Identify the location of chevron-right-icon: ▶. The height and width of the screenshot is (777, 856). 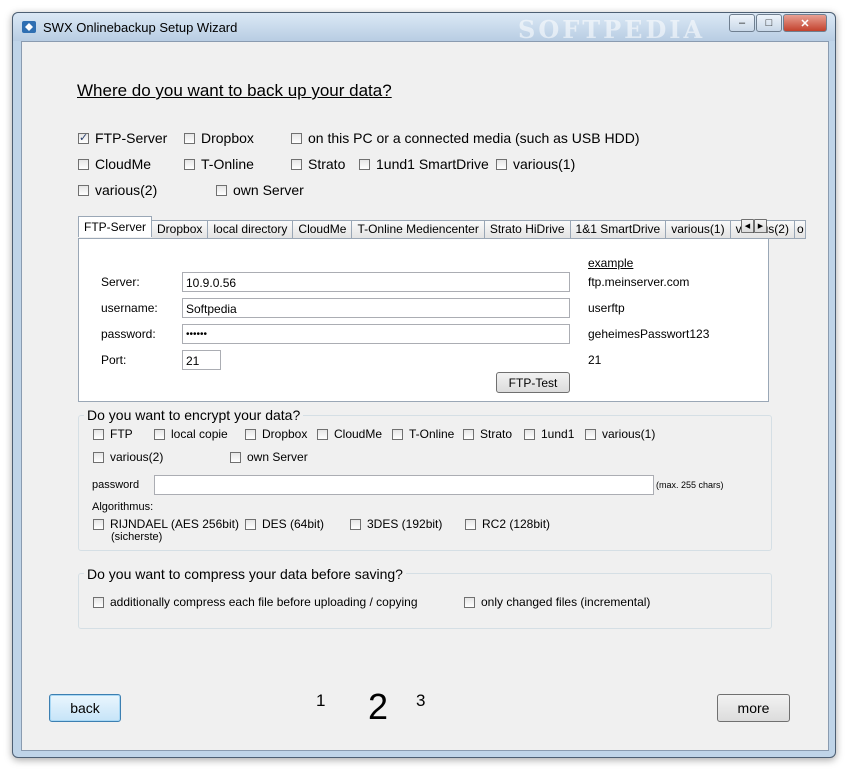
(760, 226).